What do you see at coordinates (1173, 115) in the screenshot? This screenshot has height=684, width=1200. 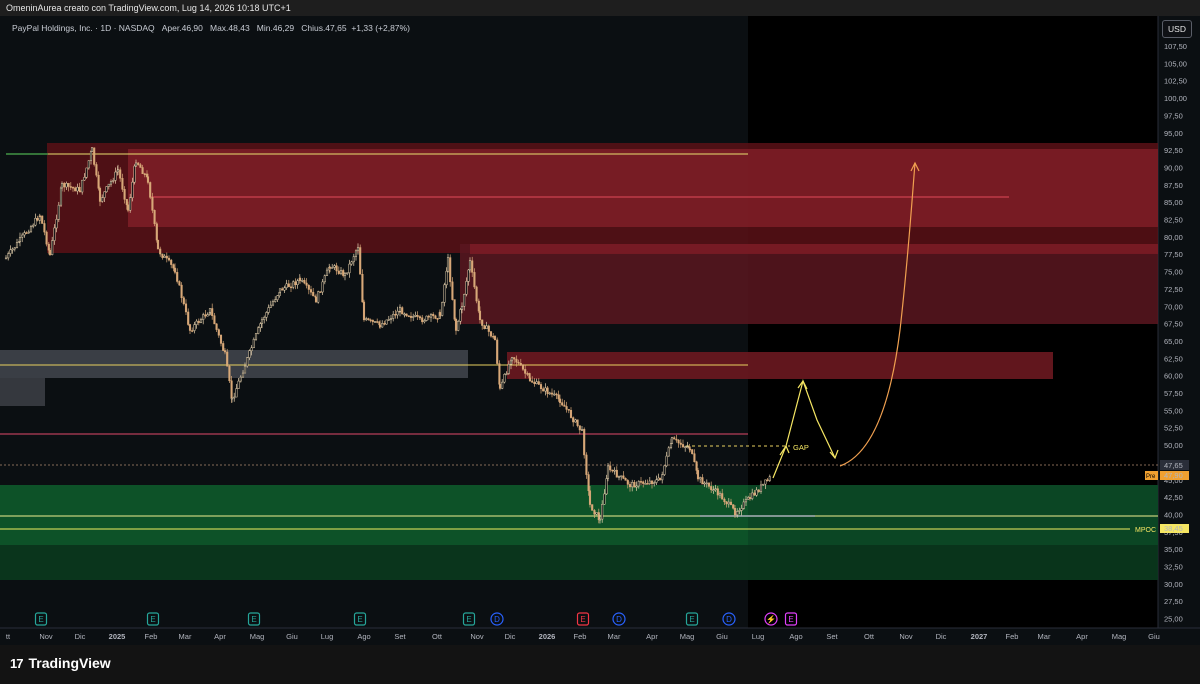 I see `price-tick-label: 97,50` at bounding box center [1173, 115].